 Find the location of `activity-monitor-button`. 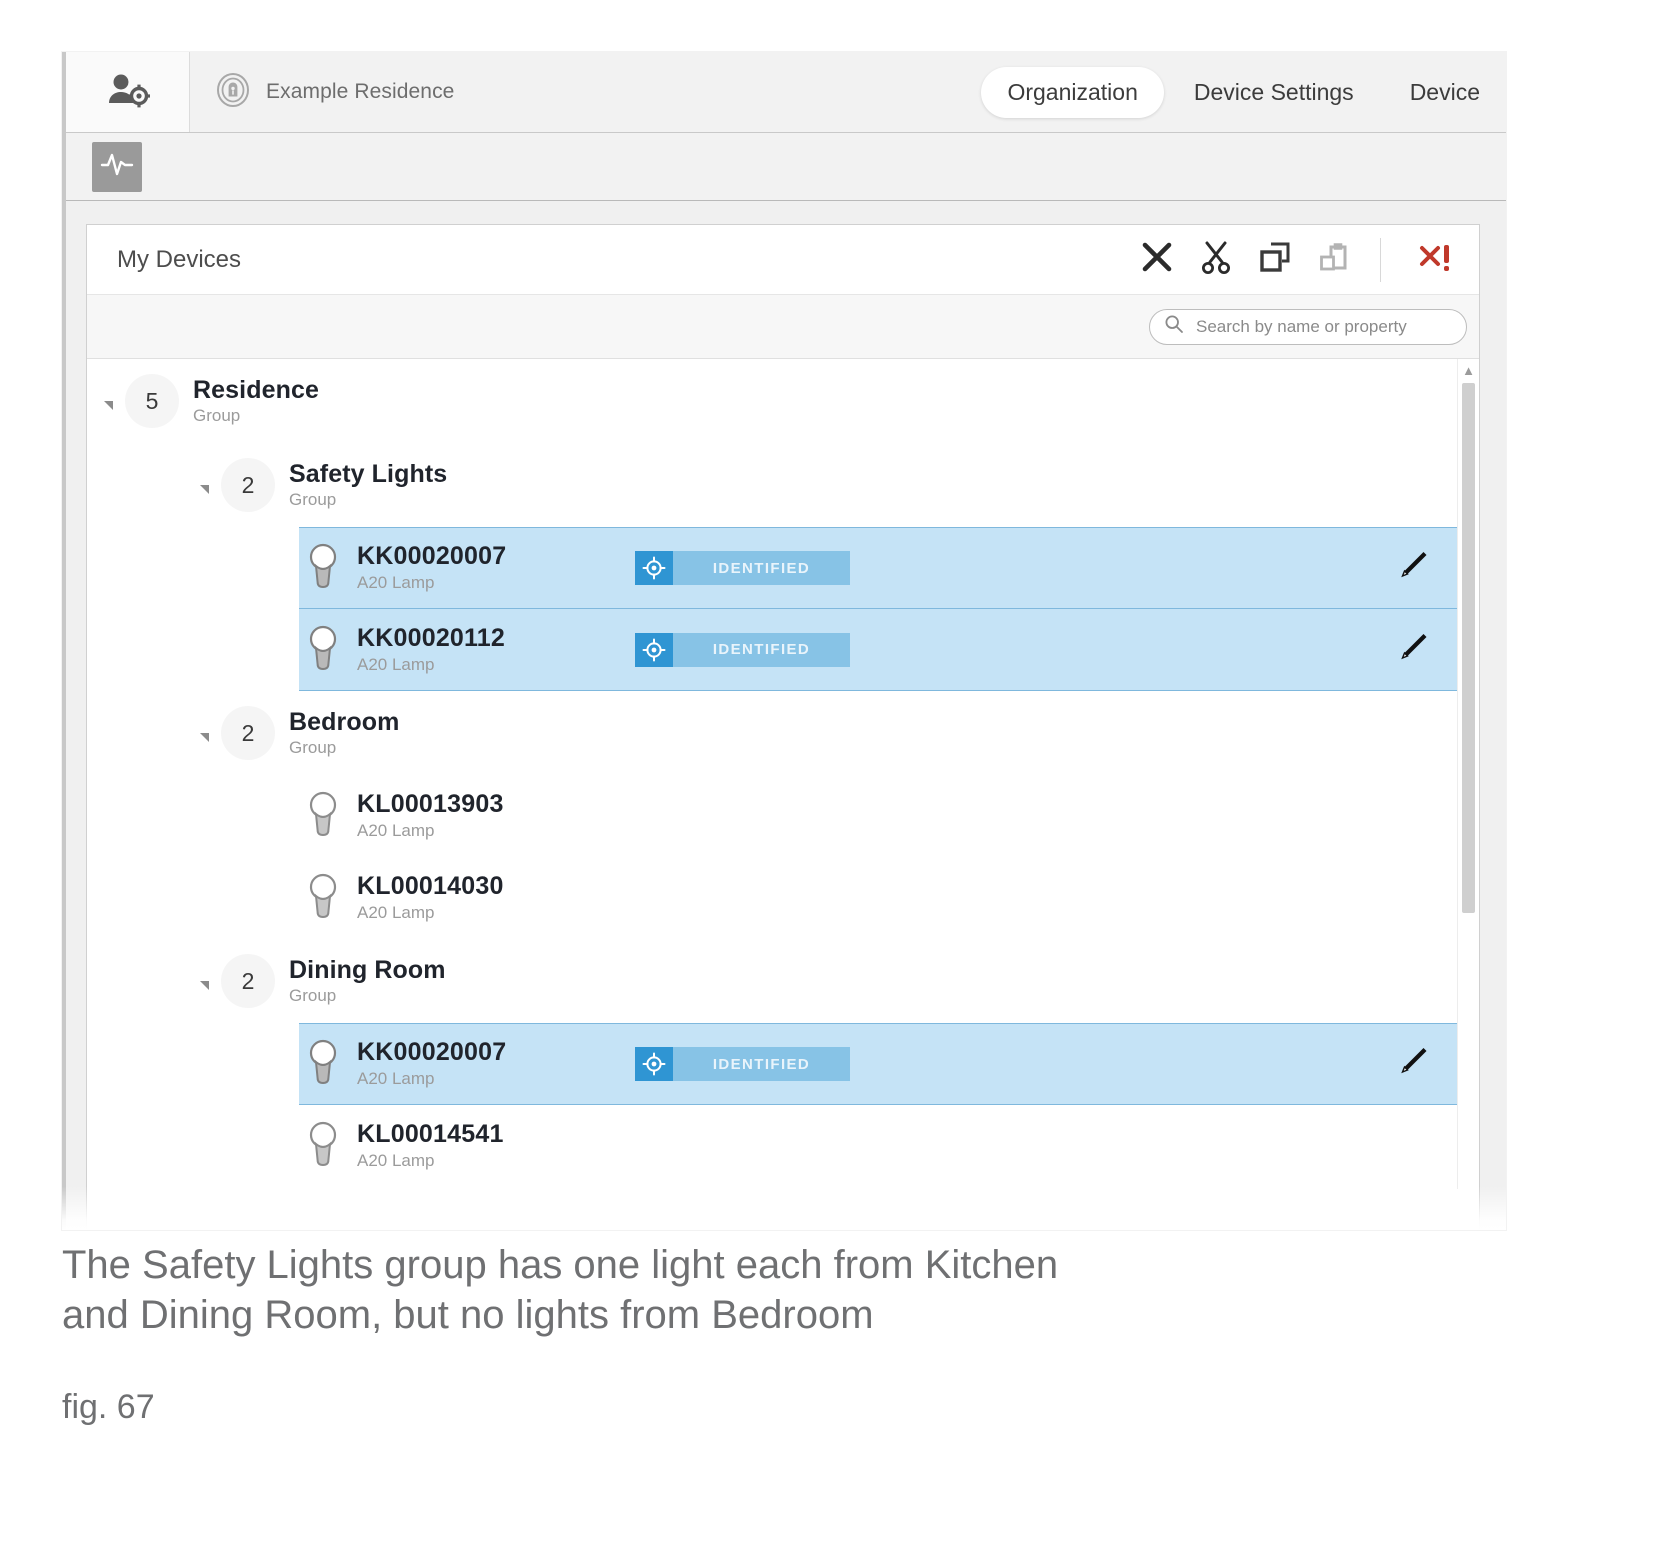

activity-monitor-button is located at coordinates (117, 166).